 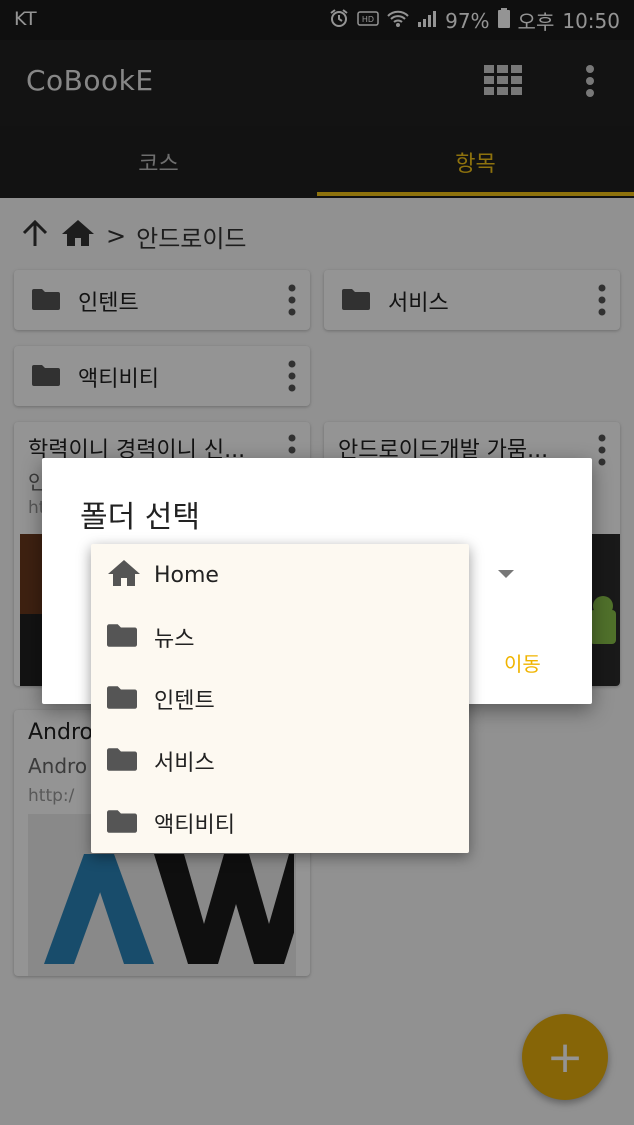 What do you see at coordinates (506, 574) in the screenshot?
I see `dropdown-caret-icon` at bounding box center [506, 574].